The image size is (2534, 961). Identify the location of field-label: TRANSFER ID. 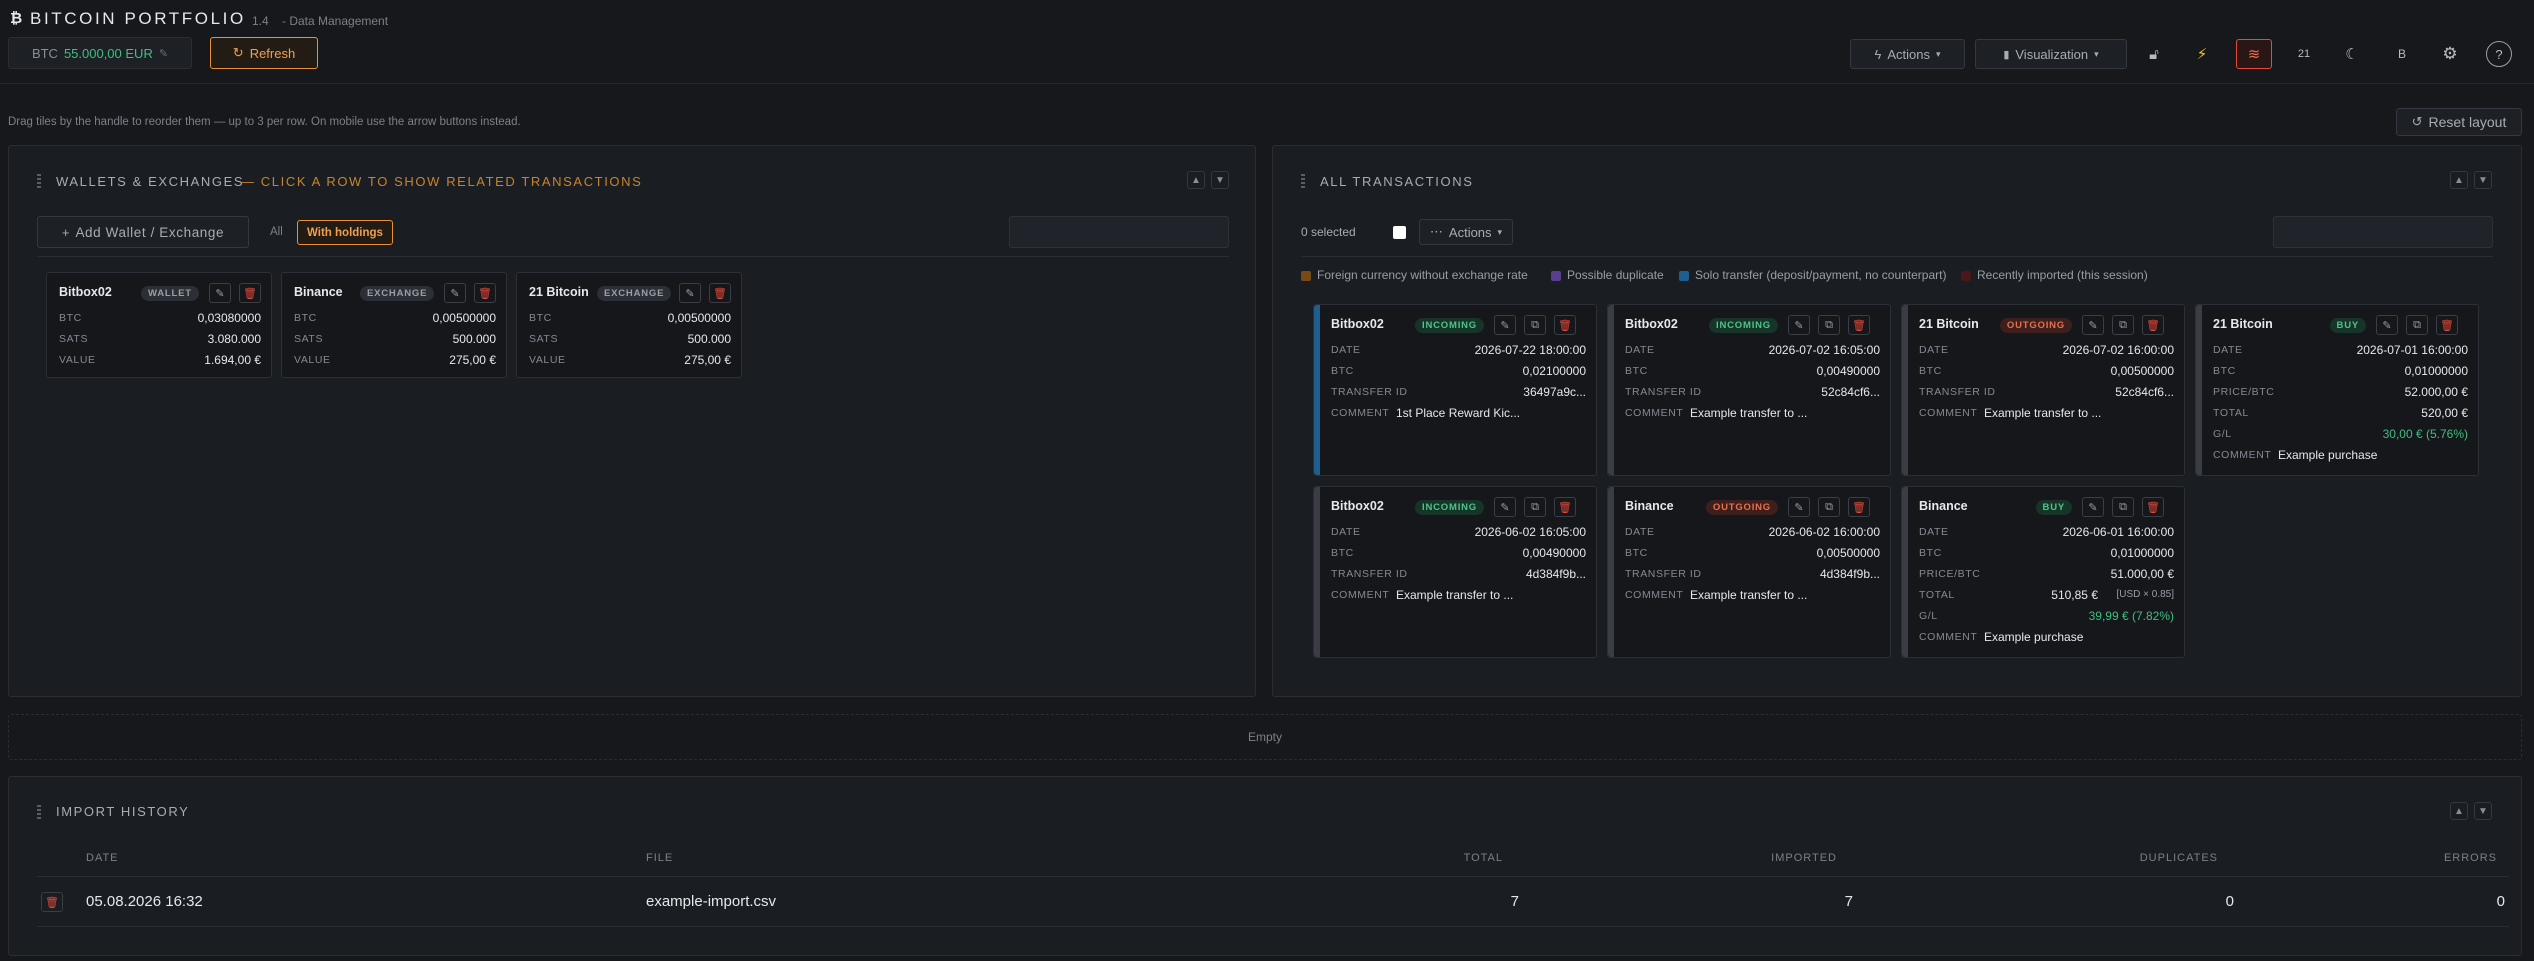
(1369, 392).